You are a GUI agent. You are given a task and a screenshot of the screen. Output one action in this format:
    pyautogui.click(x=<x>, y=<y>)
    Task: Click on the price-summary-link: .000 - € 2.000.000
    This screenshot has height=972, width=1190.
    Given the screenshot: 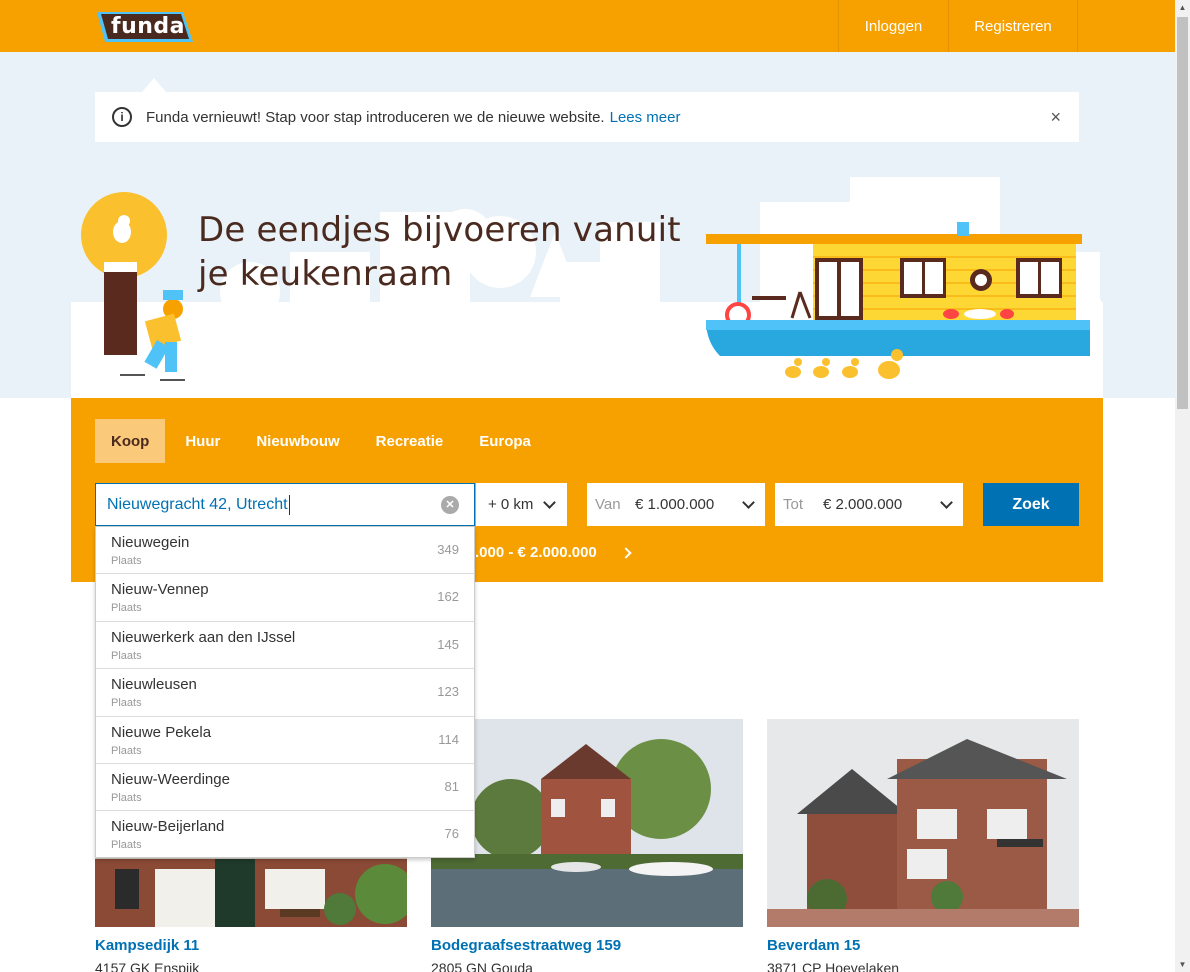 What is the action you would take?
    pyautogui.click(x=536, y=552)
    